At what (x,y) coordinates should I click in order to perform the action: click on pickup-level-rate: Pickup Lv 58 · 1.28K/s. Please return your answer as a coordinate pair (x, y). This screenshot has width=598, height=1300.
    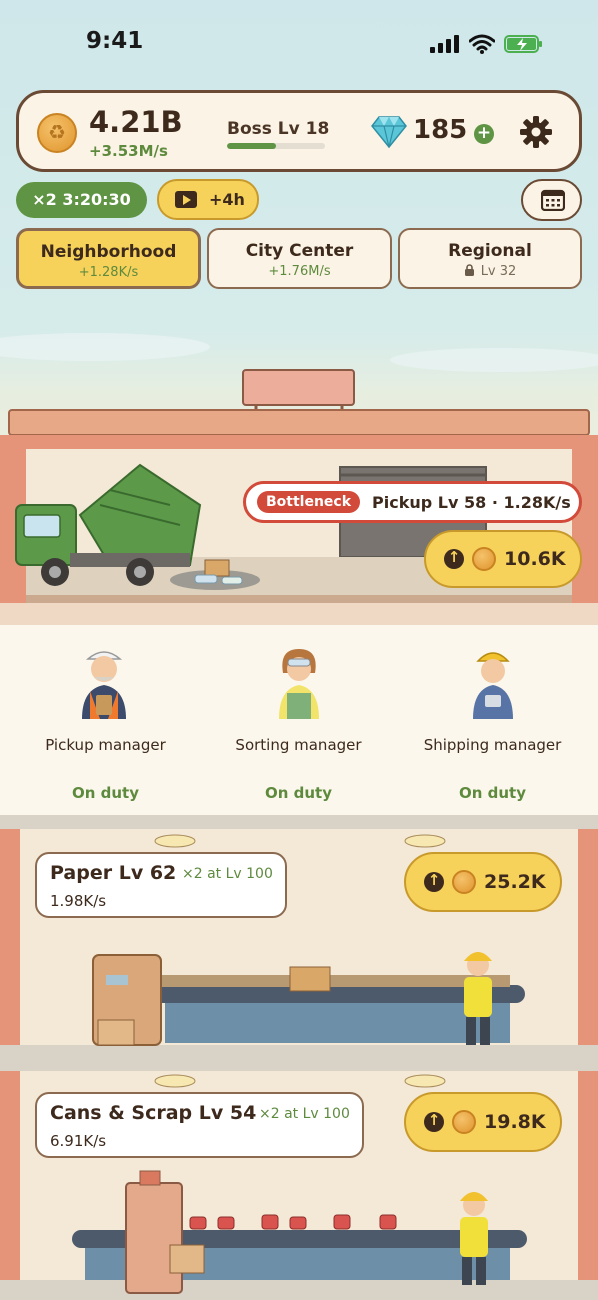
    Looking at the image, I should click on (471, 502).